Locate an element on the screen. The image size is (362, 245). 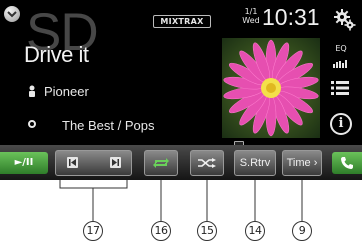
shuffle-icon is located at coordinates (207, 163).